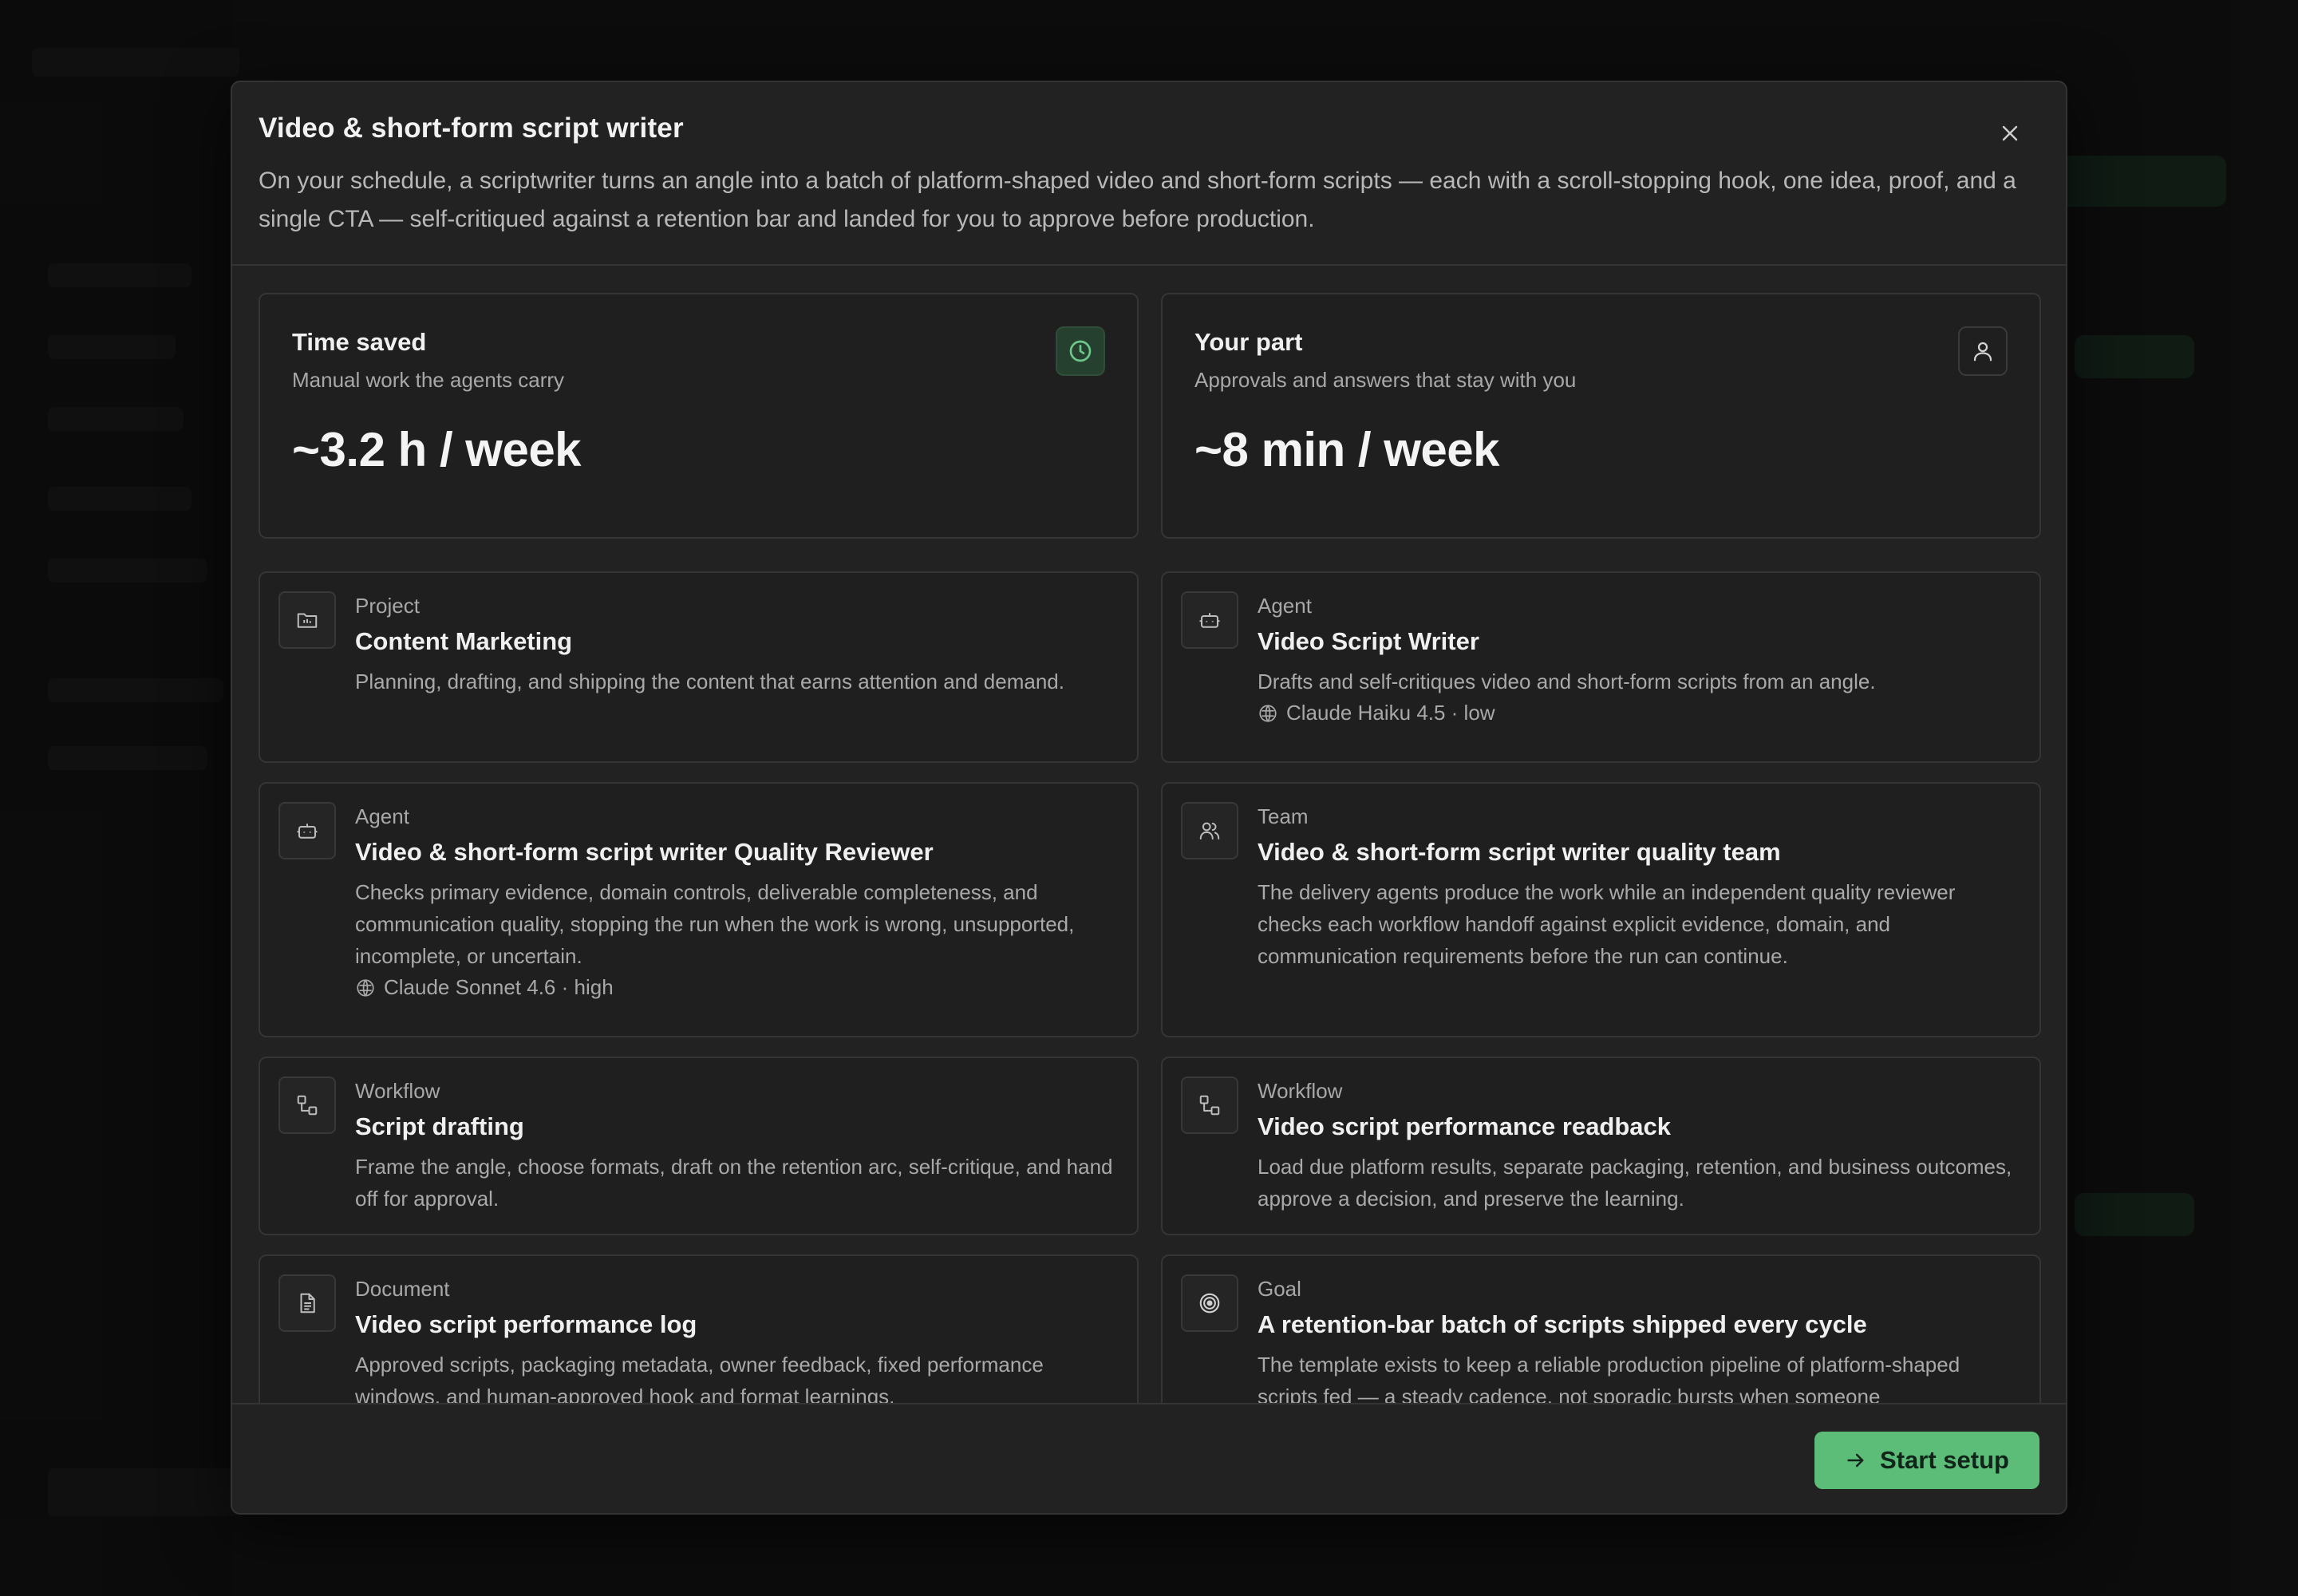 The width and height of the screenshot is (2298, 1596). What do you see at coordinates (1279, 1289) in the screenshot?
I see `item-kind: Goal` at bounding box center [1279, 1289].